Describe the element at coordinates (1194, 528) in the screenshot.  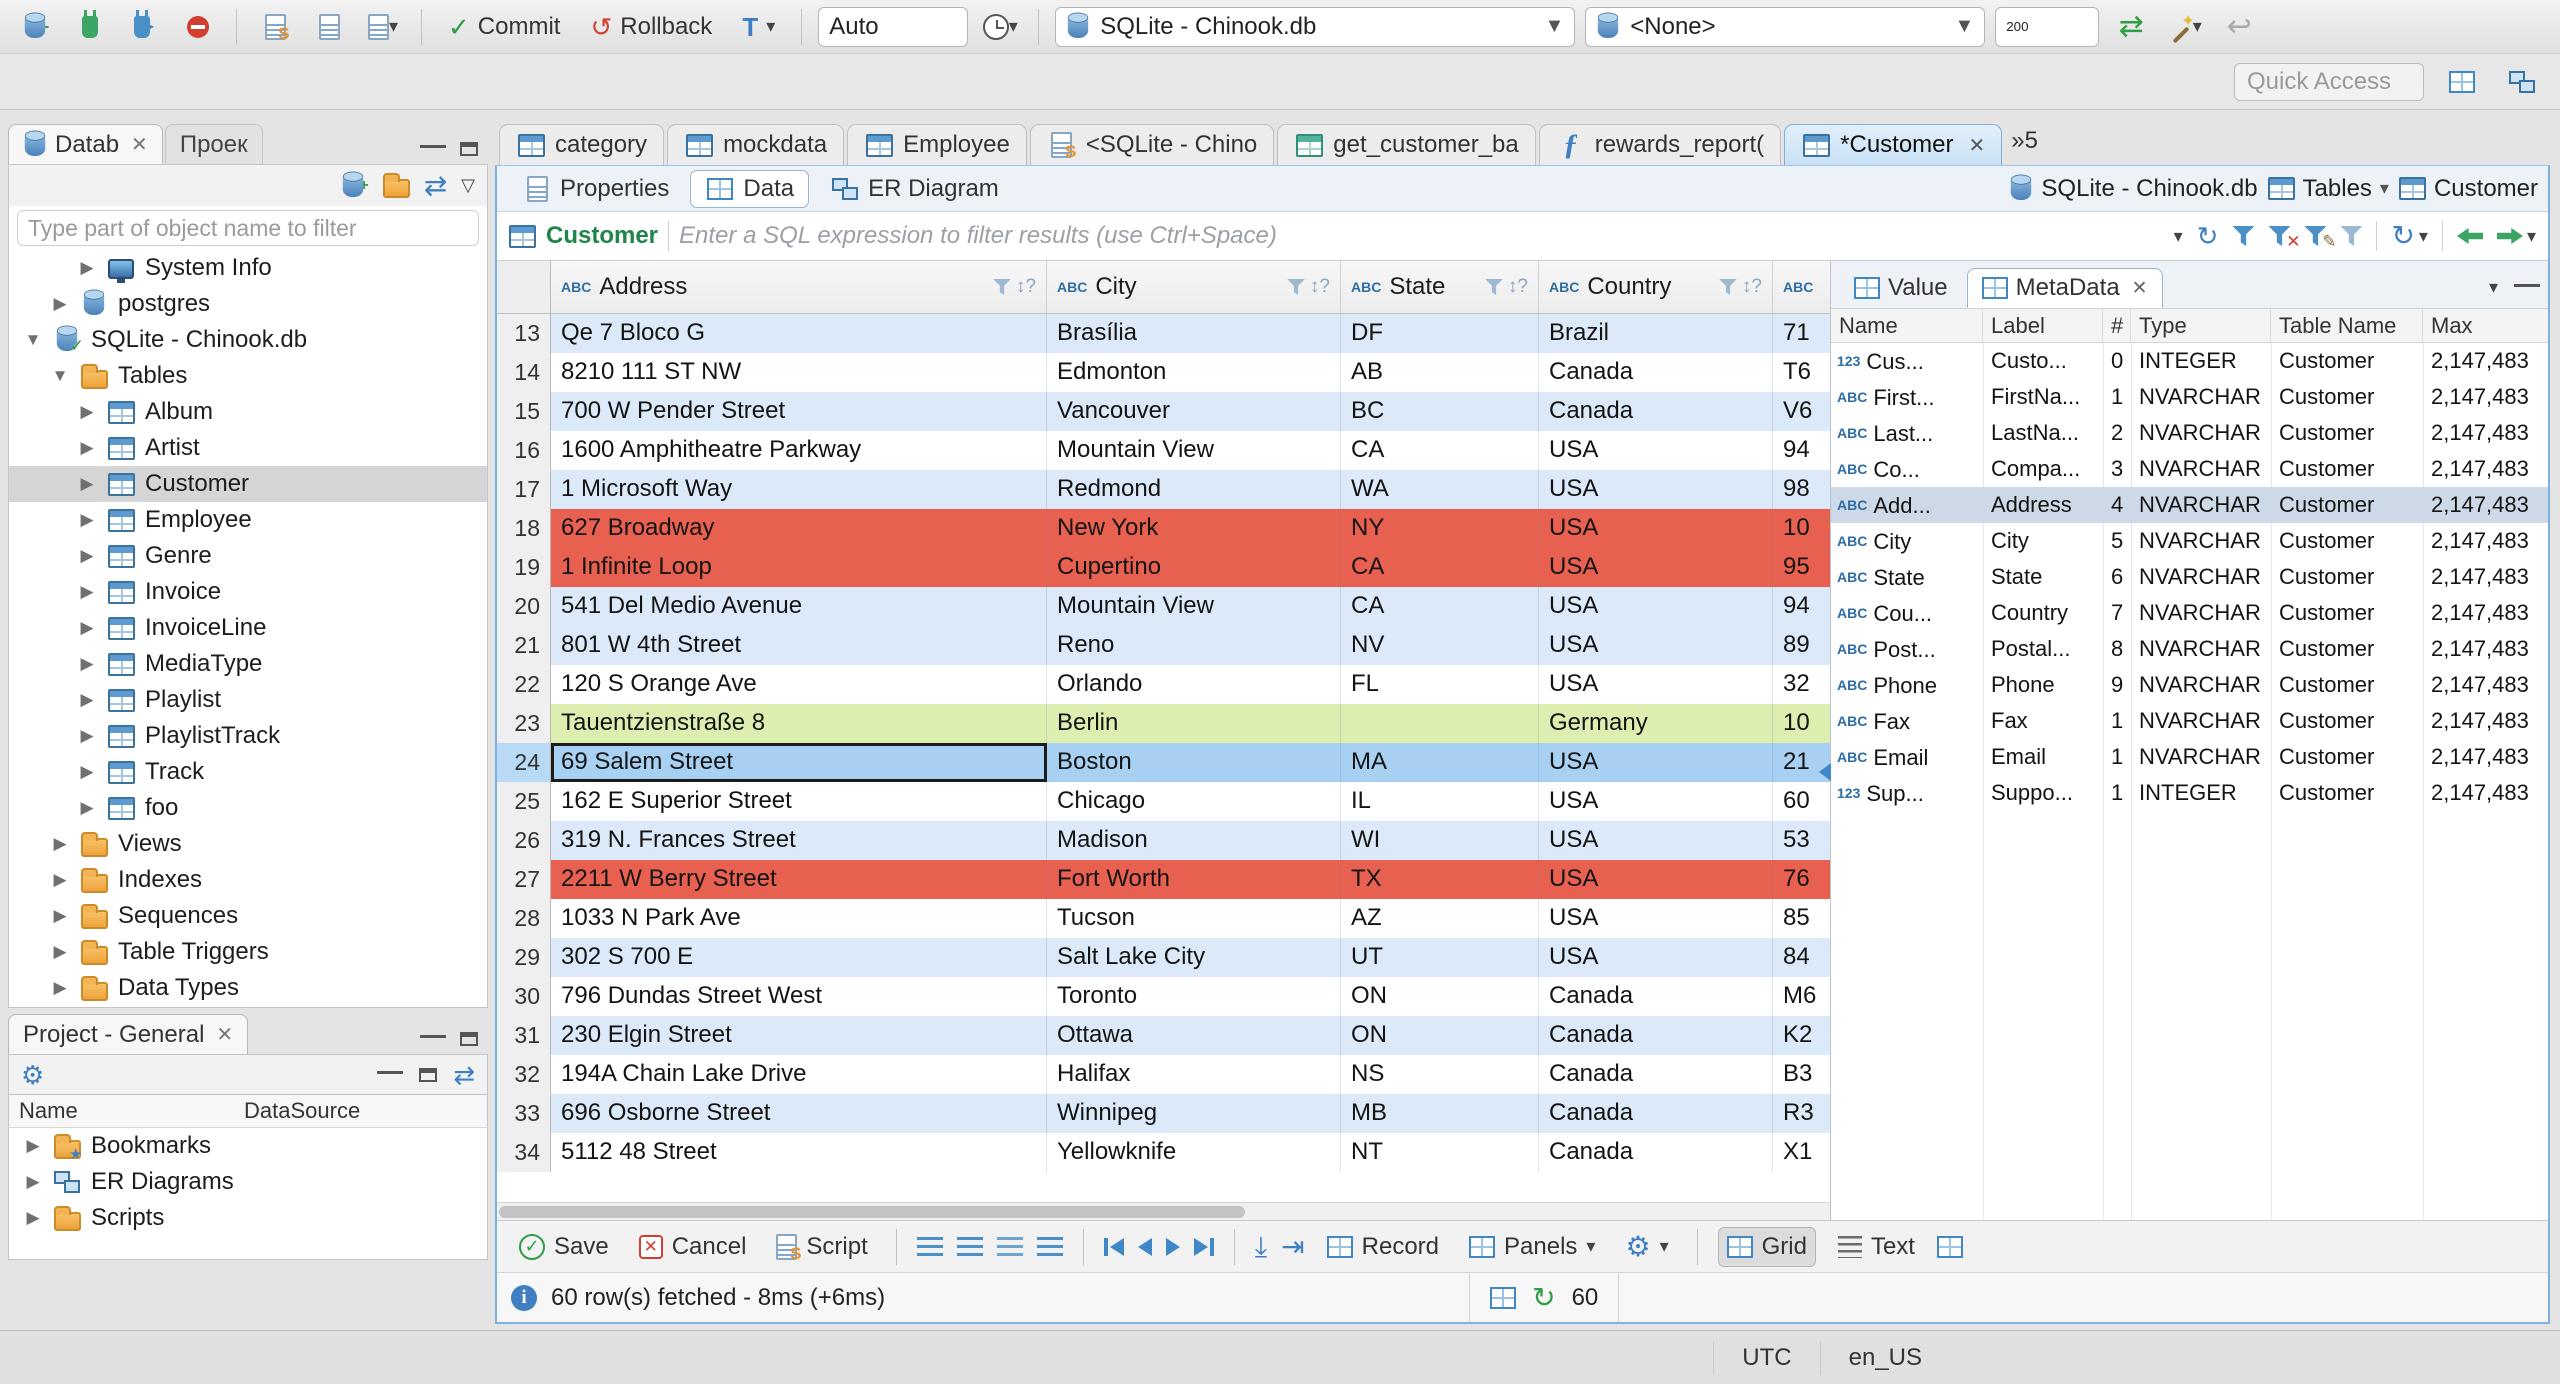
I see `cell-city: New York` at that location.